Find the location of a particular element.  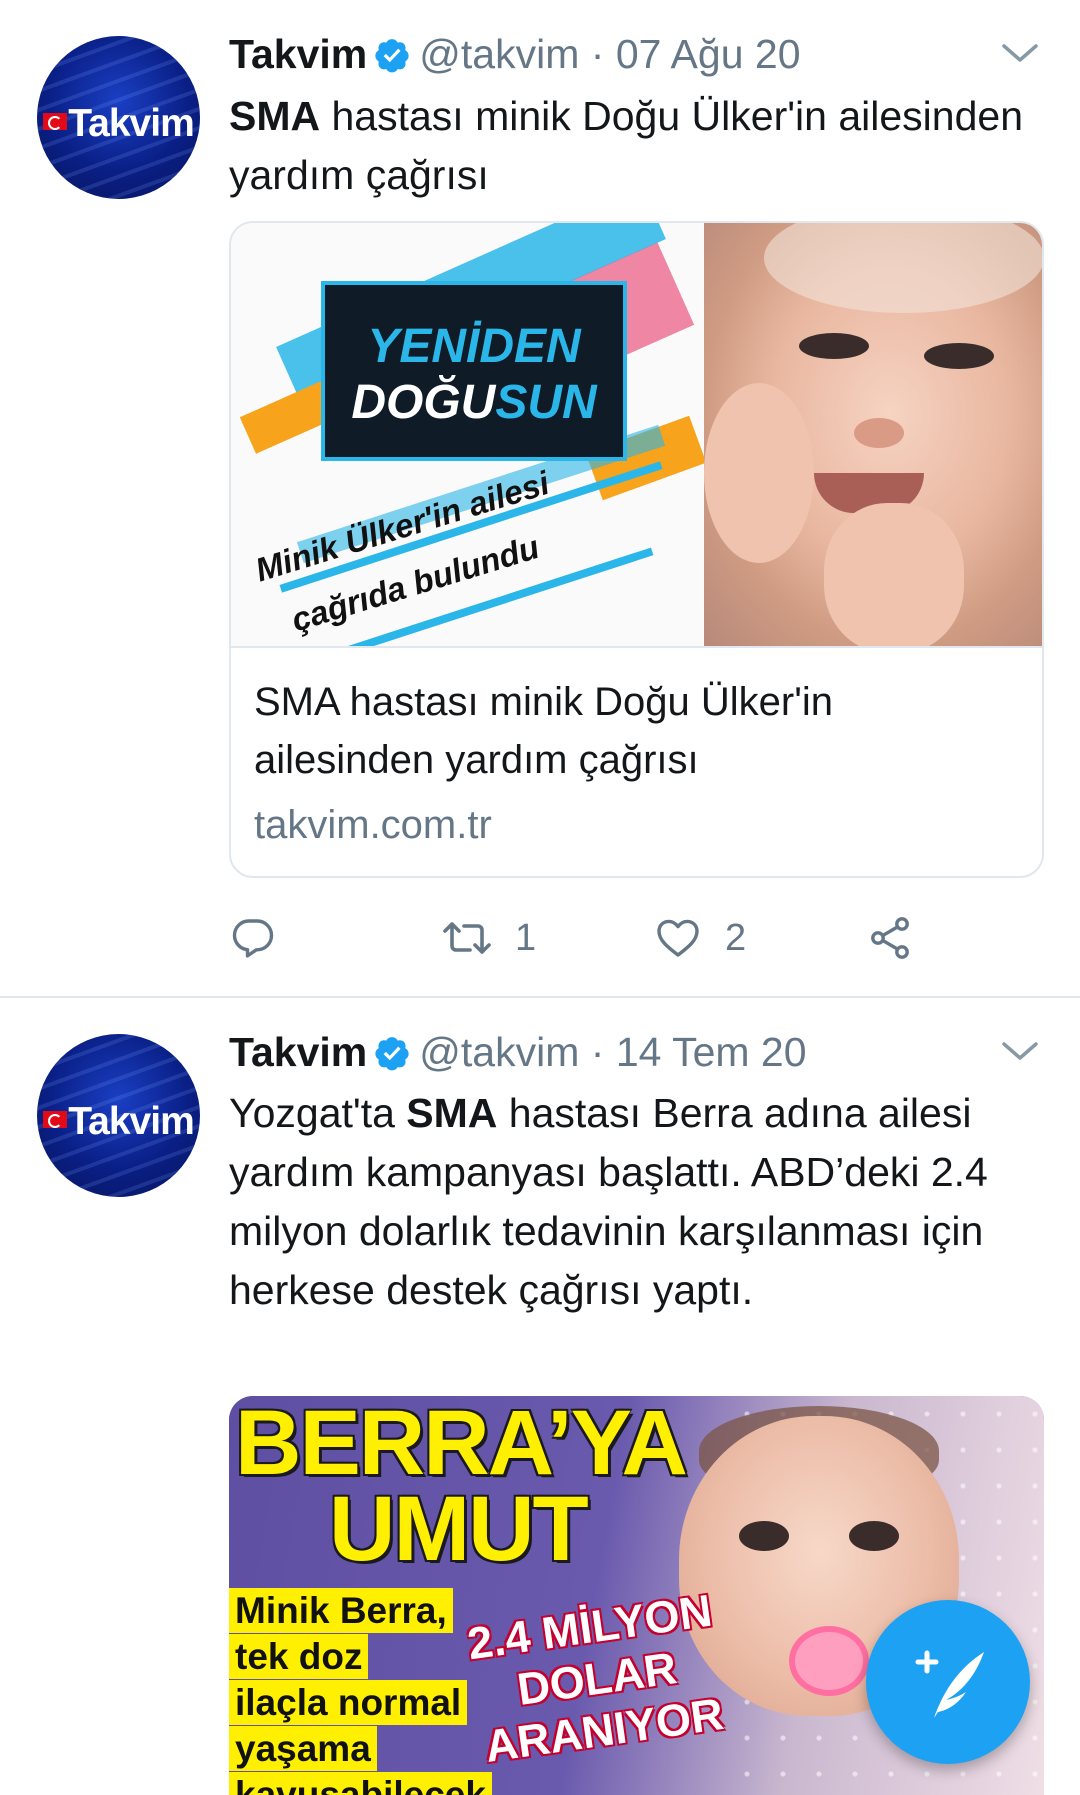

tweet-header: Takvim @takvim · 07 Ağu 20 is located at coordinates (515, 54).